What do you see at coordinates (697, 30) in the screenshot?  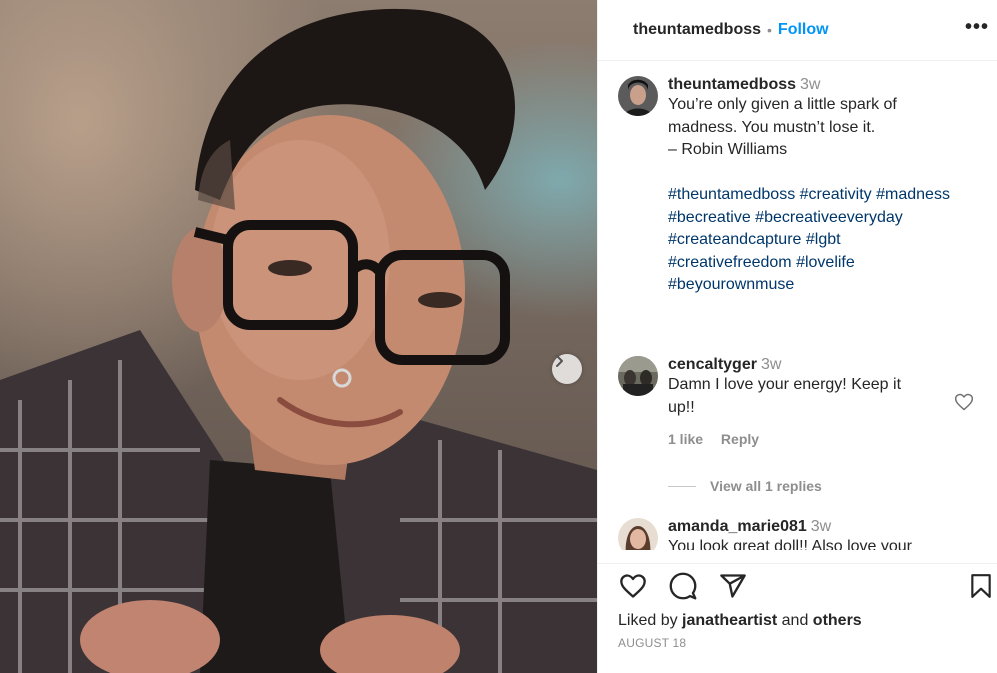 I see `author-username: theuntamedboss` at bounding box center [697, 30].